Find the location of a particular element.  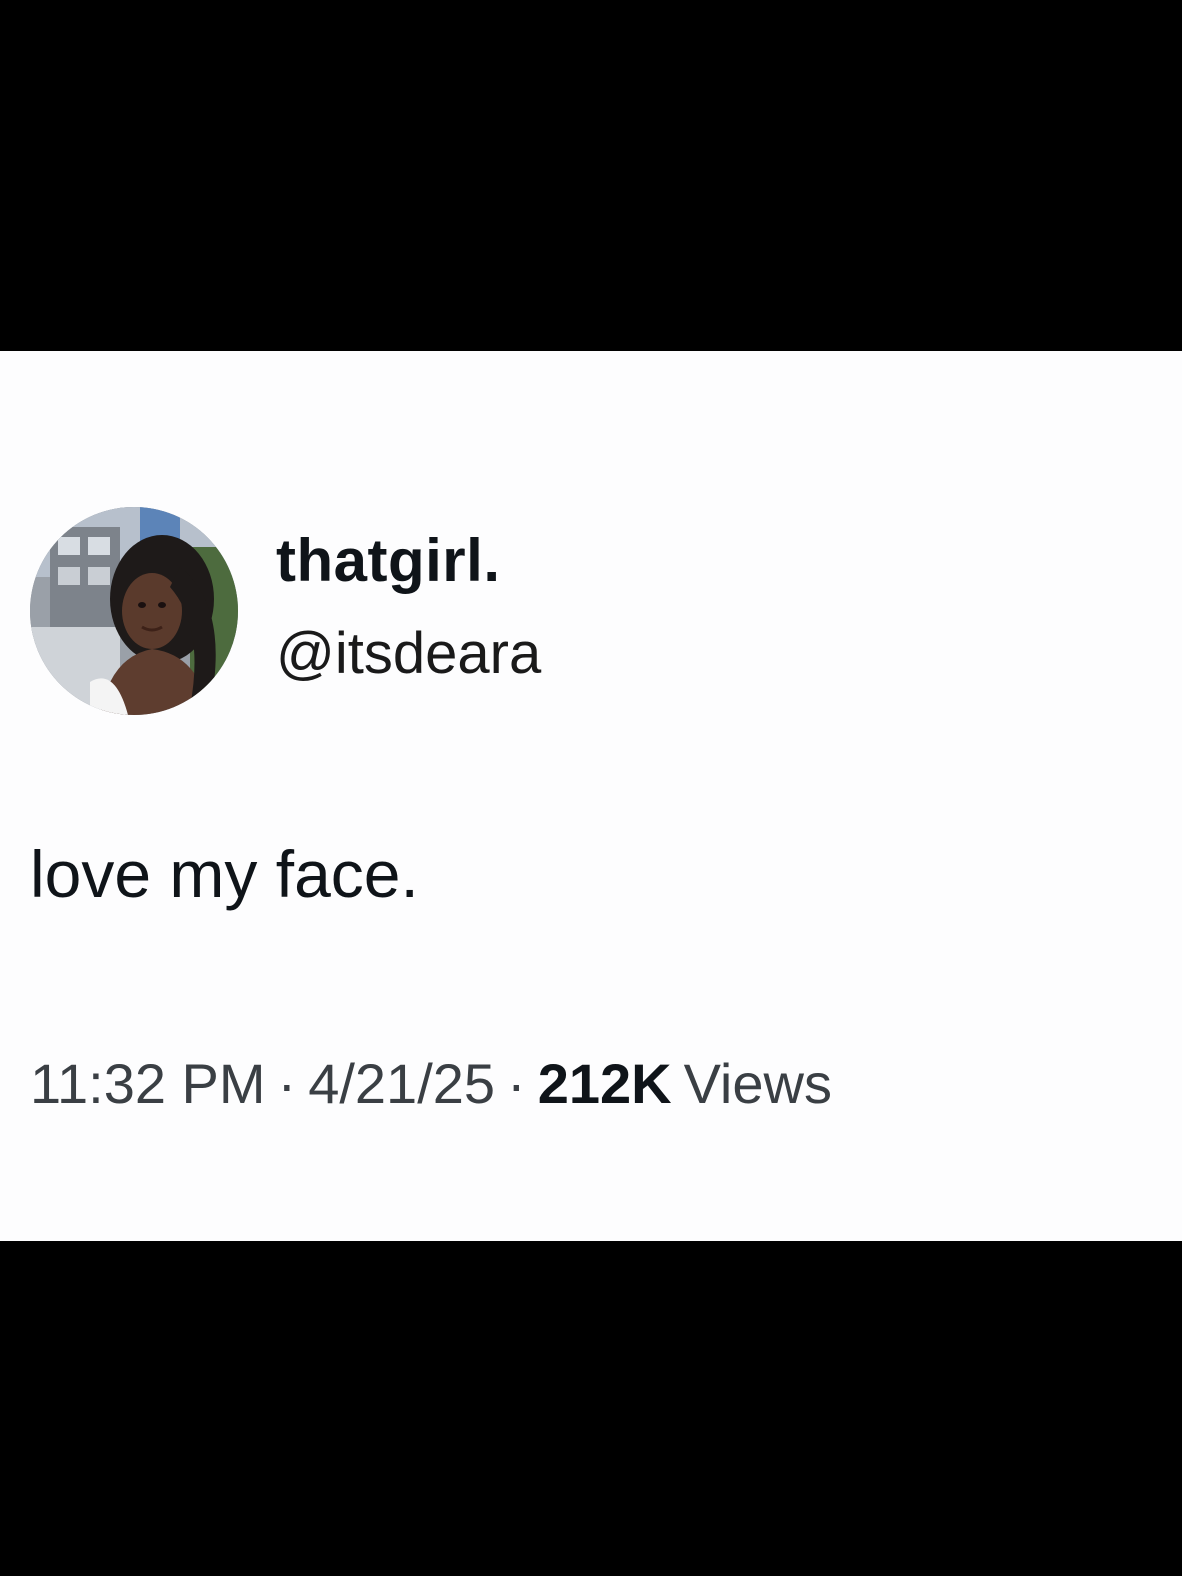

author-handle: @itsdeara is located at coordinates (408, 654).